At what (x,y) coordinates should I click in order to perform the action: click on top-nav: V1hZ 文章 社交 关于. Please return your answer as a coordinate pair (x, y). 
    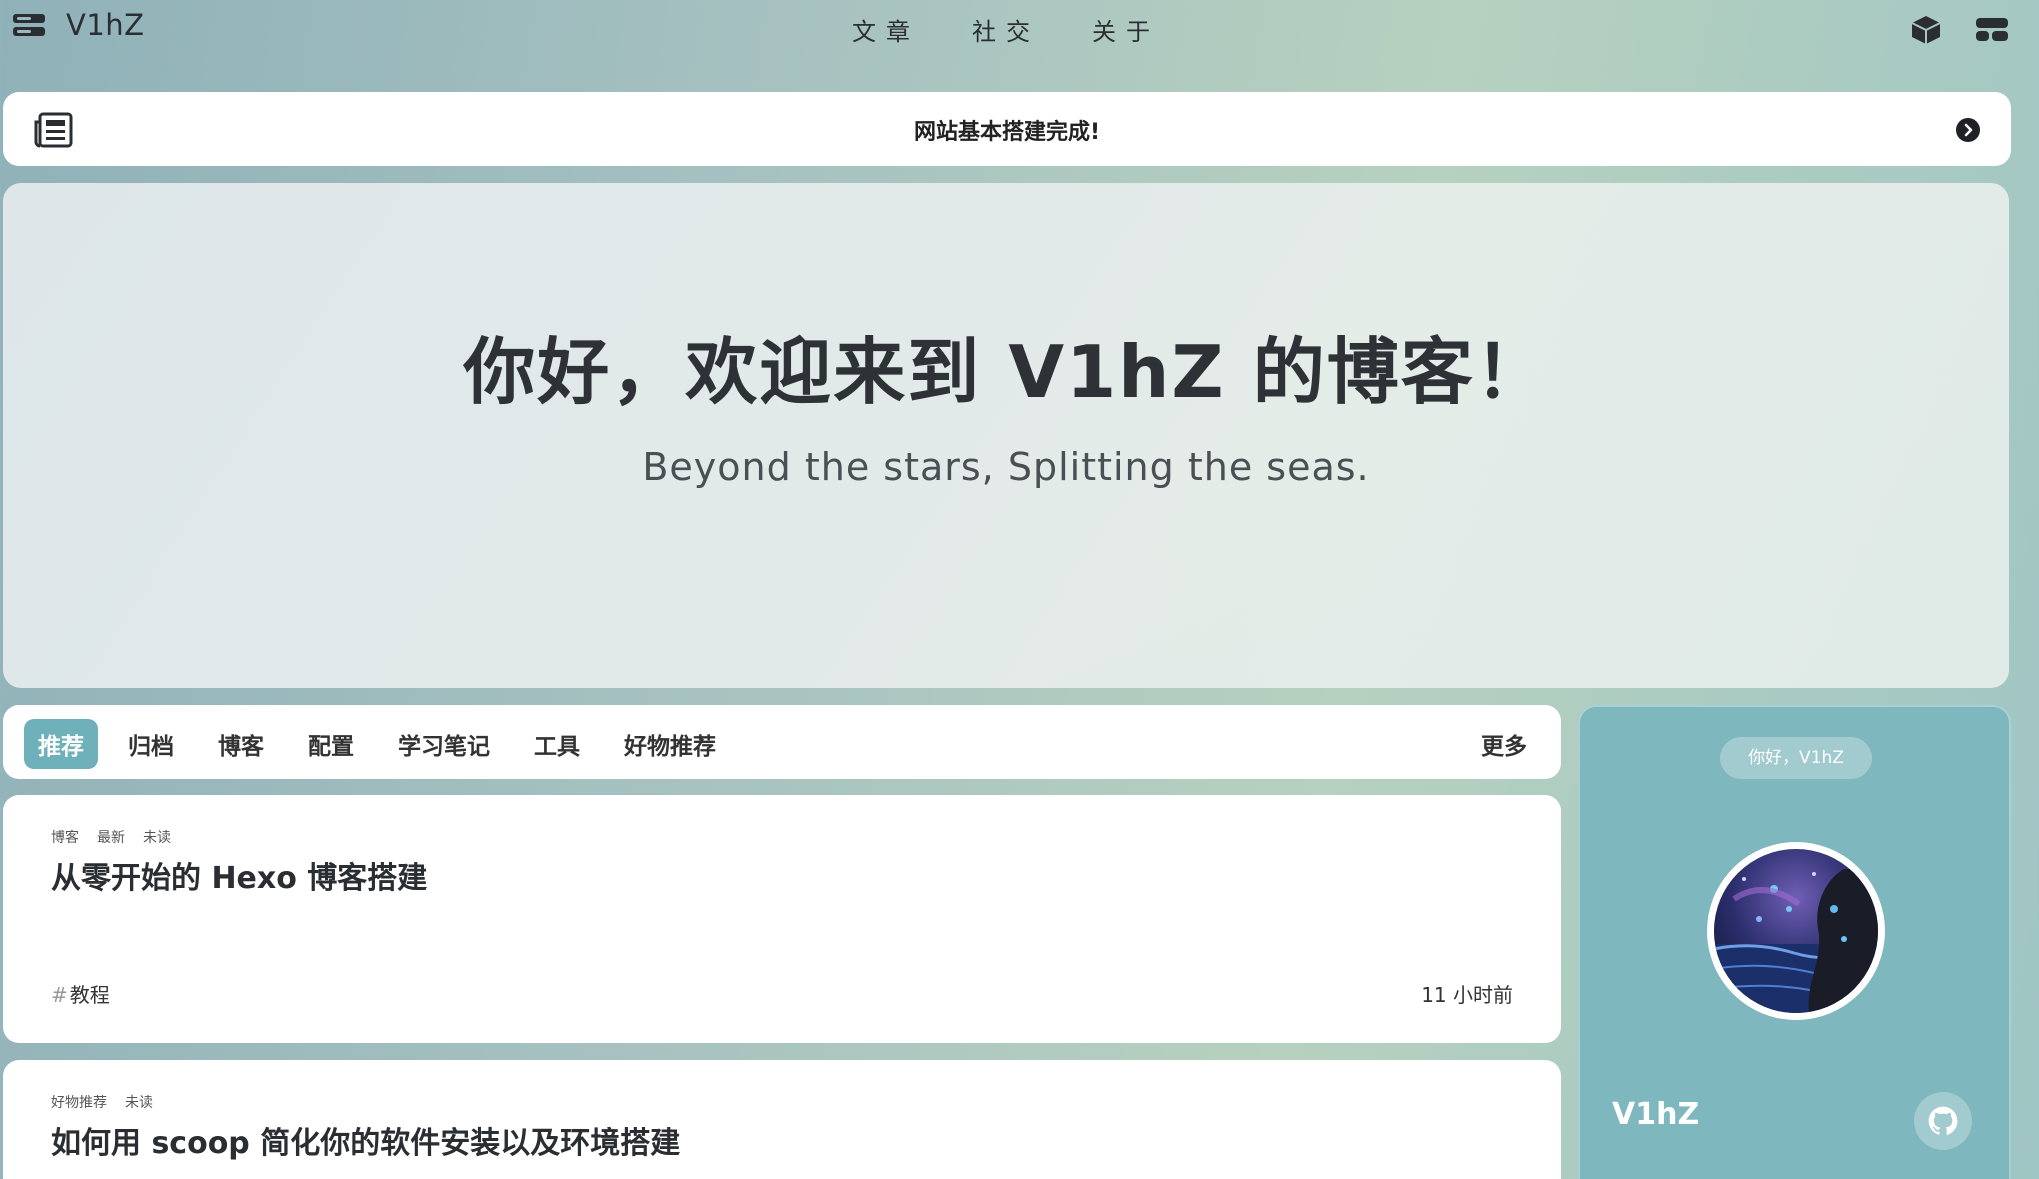
    Looking at the image, I should click on (1019, 30).